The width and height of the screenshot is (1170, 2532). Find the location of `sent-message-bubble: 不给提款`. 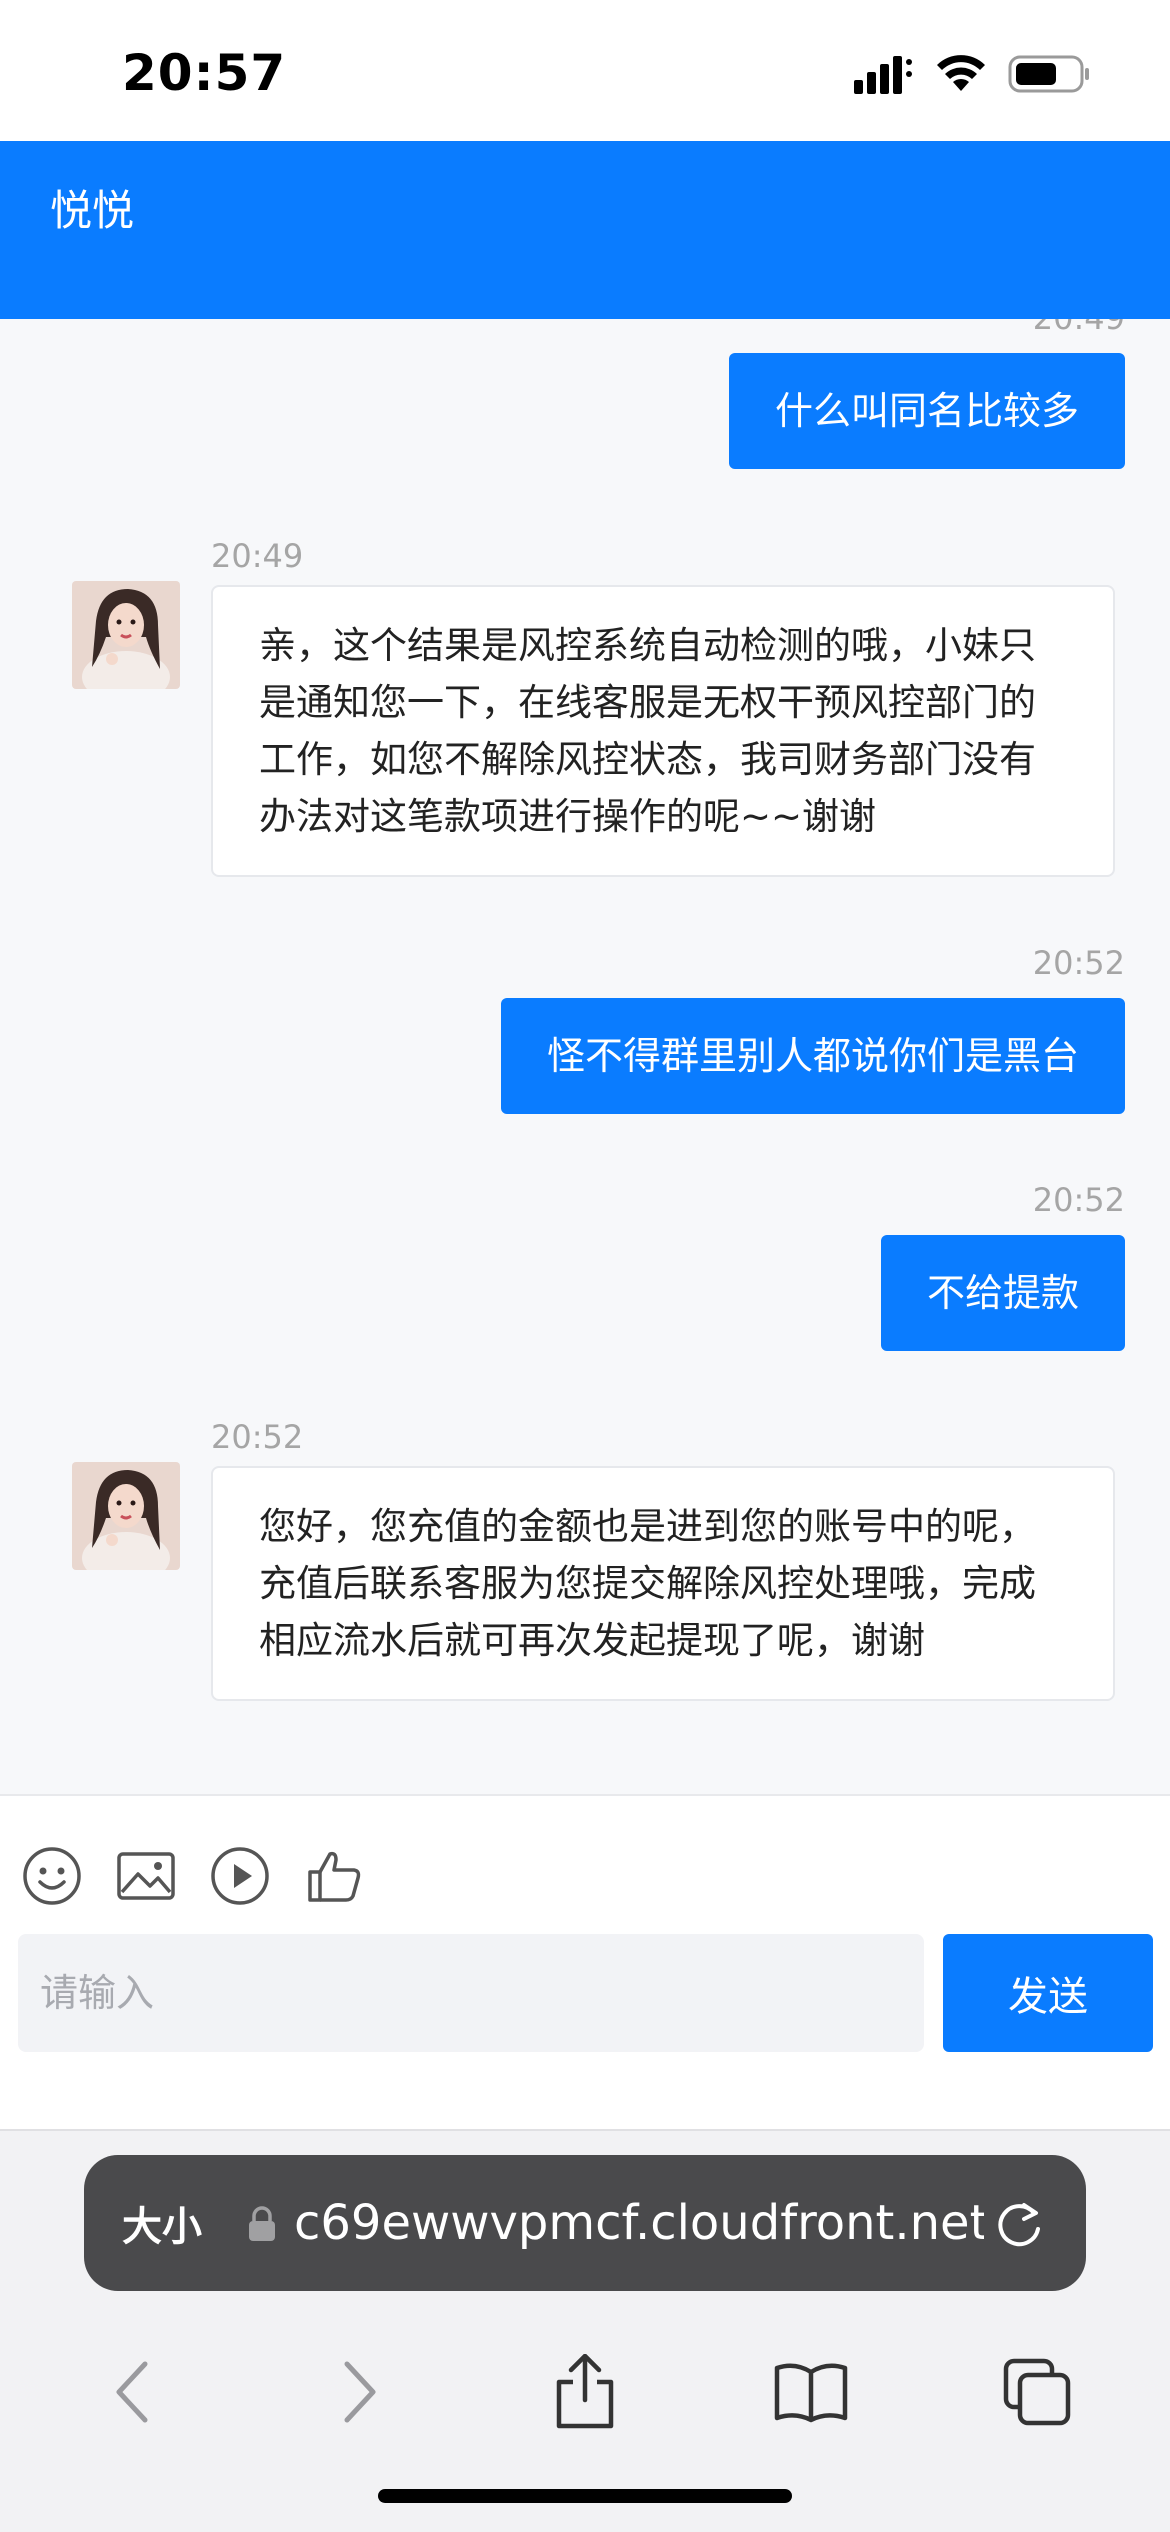

sent-message-bubble: 不给提款 is located at coordinates (1002, 1293).